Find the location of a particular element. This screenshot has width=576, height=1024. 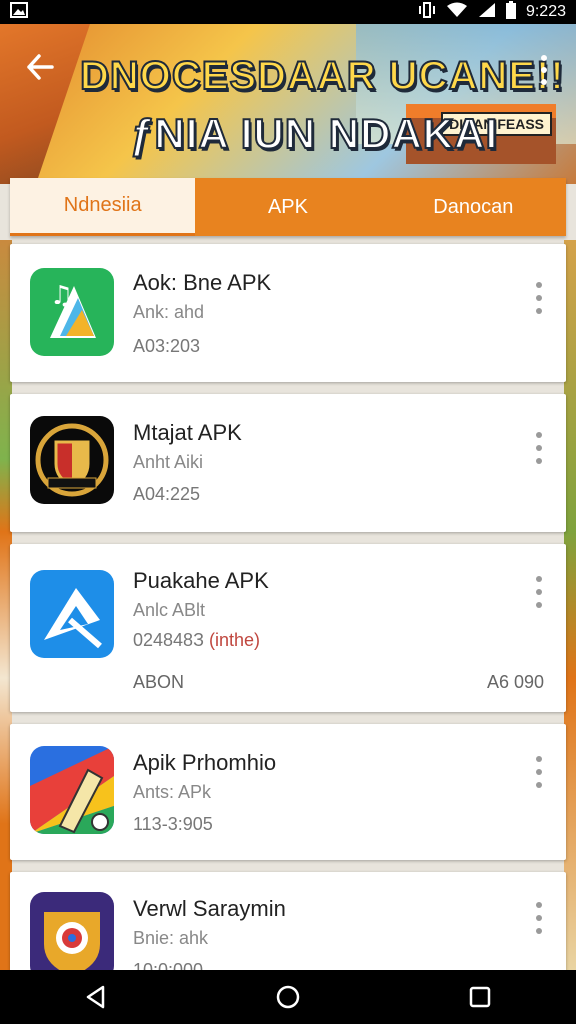

tab-ndnesiia: Ndnesiia is located at coordinates (103, 207).